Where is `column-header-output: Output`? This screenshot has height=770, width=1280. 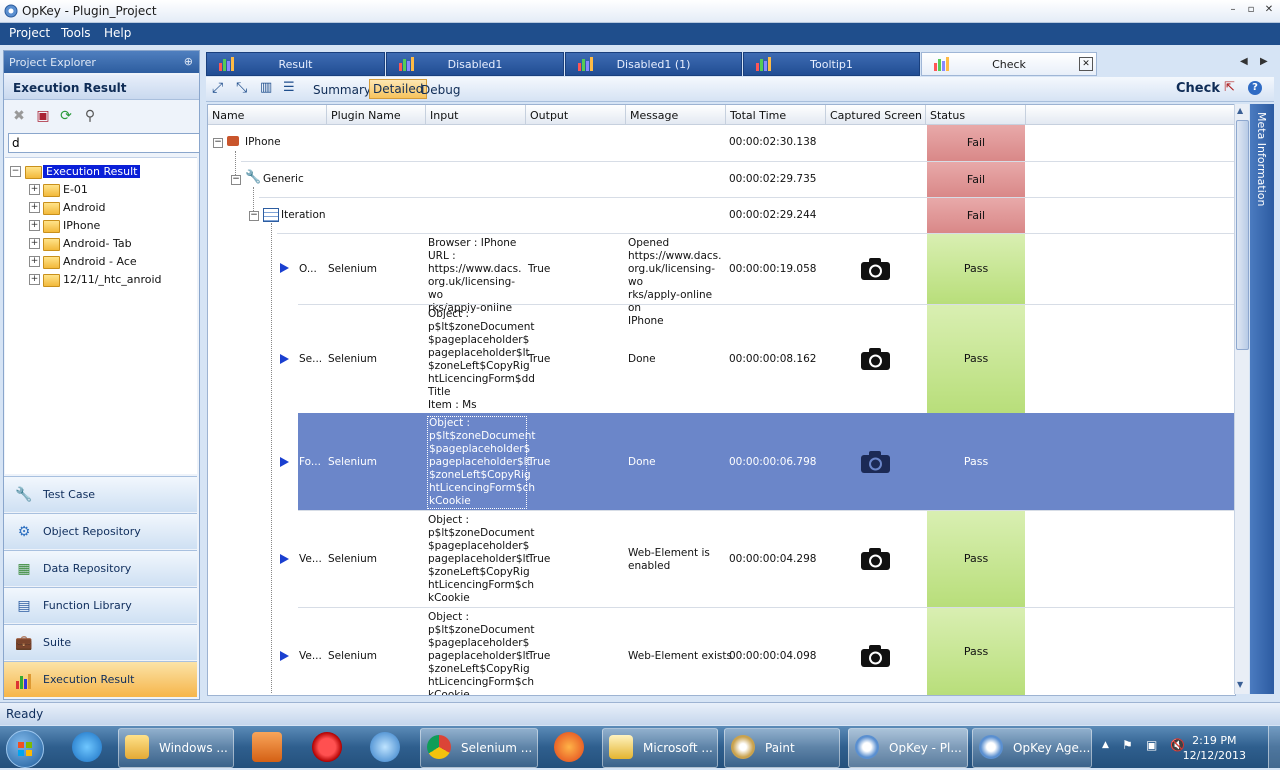 column-header-output: Output is located at coordinates (576, 115).